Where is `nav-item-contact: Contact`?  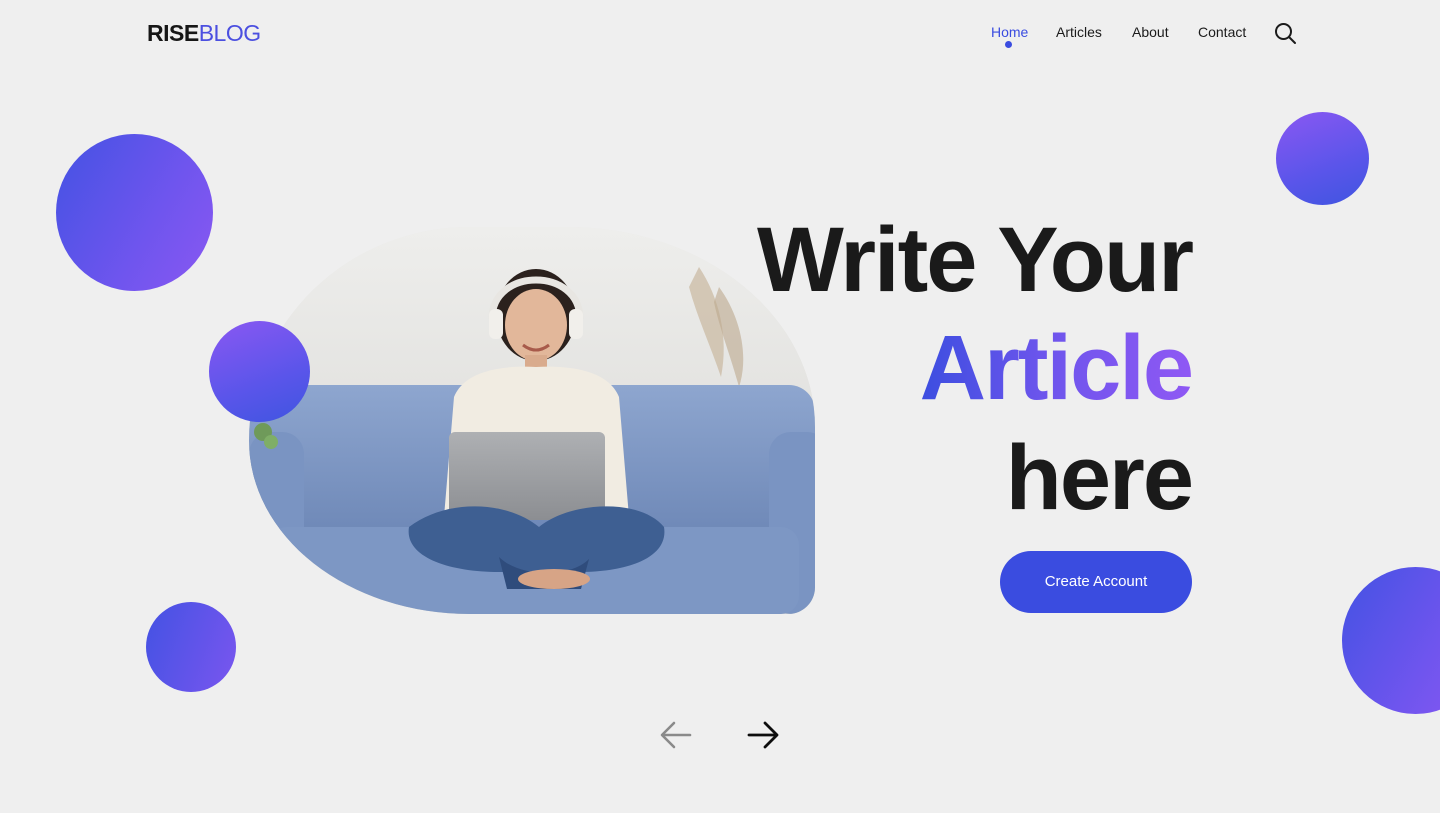
nav-item-contact: Contact is located at coordinates (1222, 32).